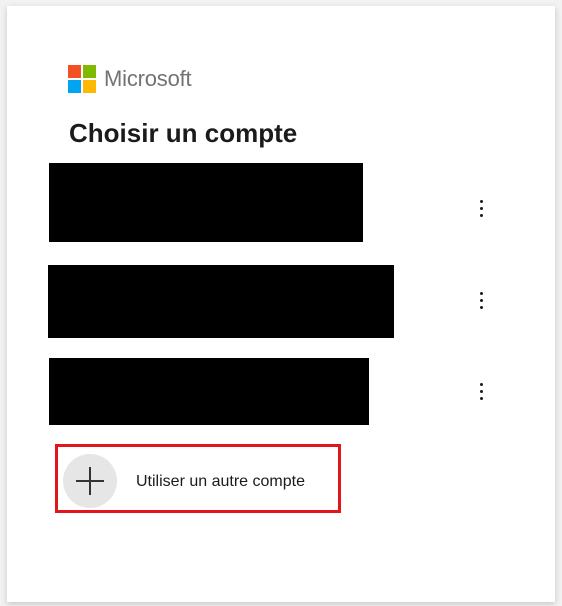  I want to click on page-title: Choisir un compte, so click(183, 133).